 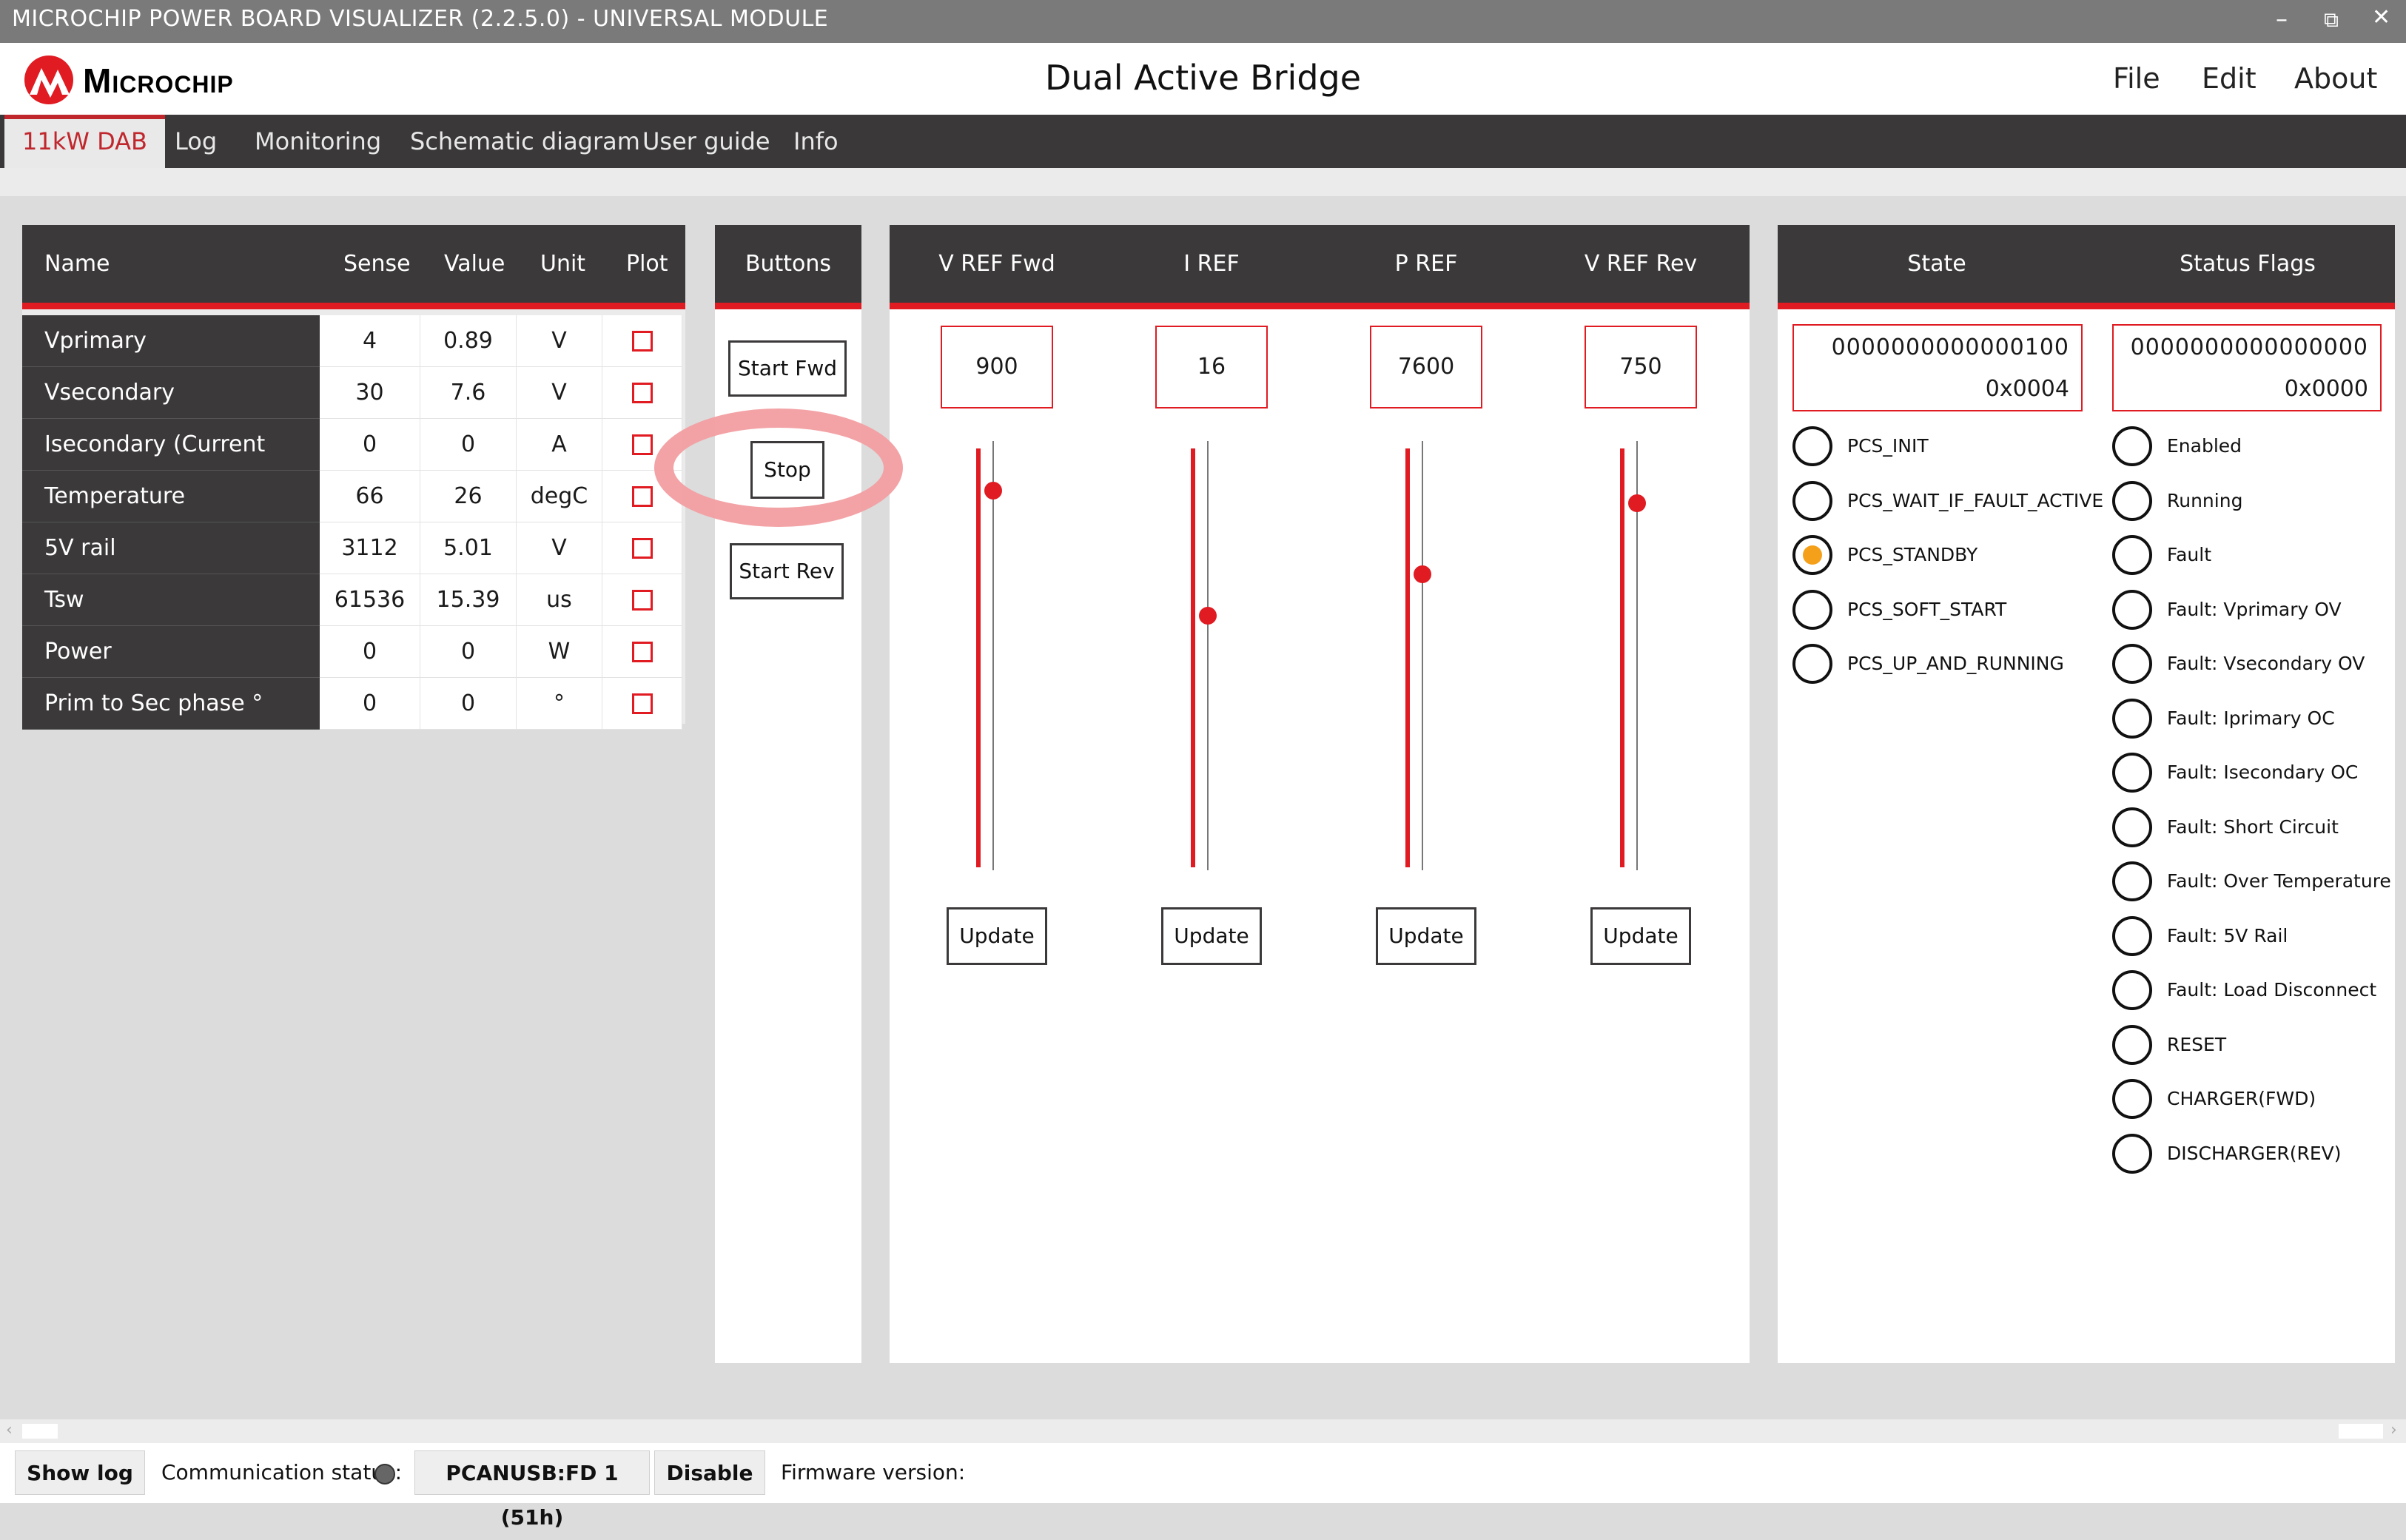 What do you see at coordinates (816, 141) in the screenshot?
I see `tab-info: Info` at bounding box center [816, 141].